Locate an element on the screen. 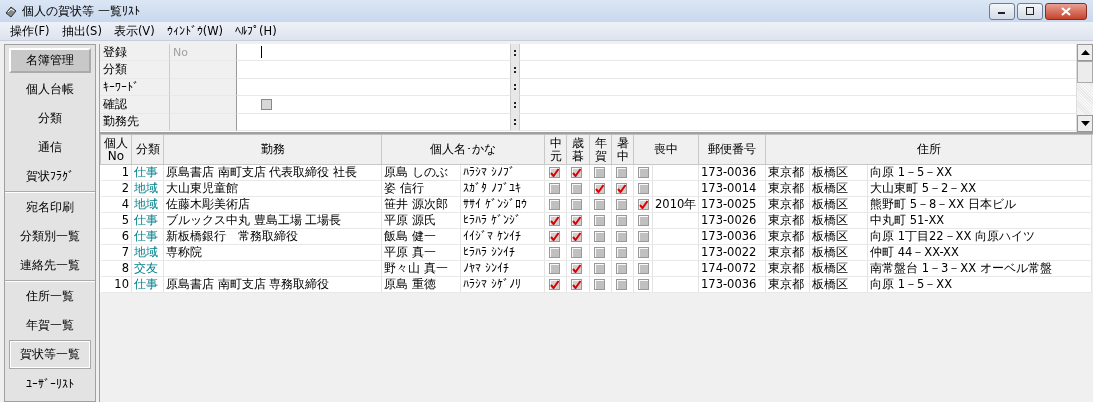 The width and height of the screenshot is (1093, 402). column-header: 中元 is located at coordinates (555, 150).